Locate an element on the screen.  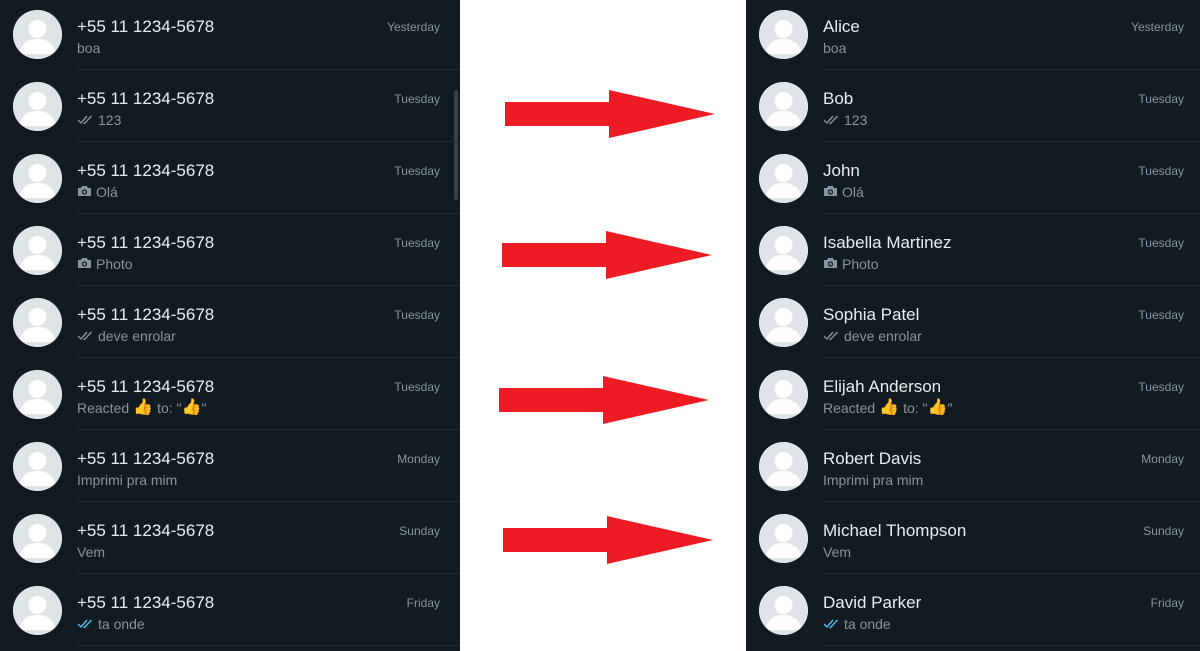
reaction-end-text: " is located at coordinates (950, 408).